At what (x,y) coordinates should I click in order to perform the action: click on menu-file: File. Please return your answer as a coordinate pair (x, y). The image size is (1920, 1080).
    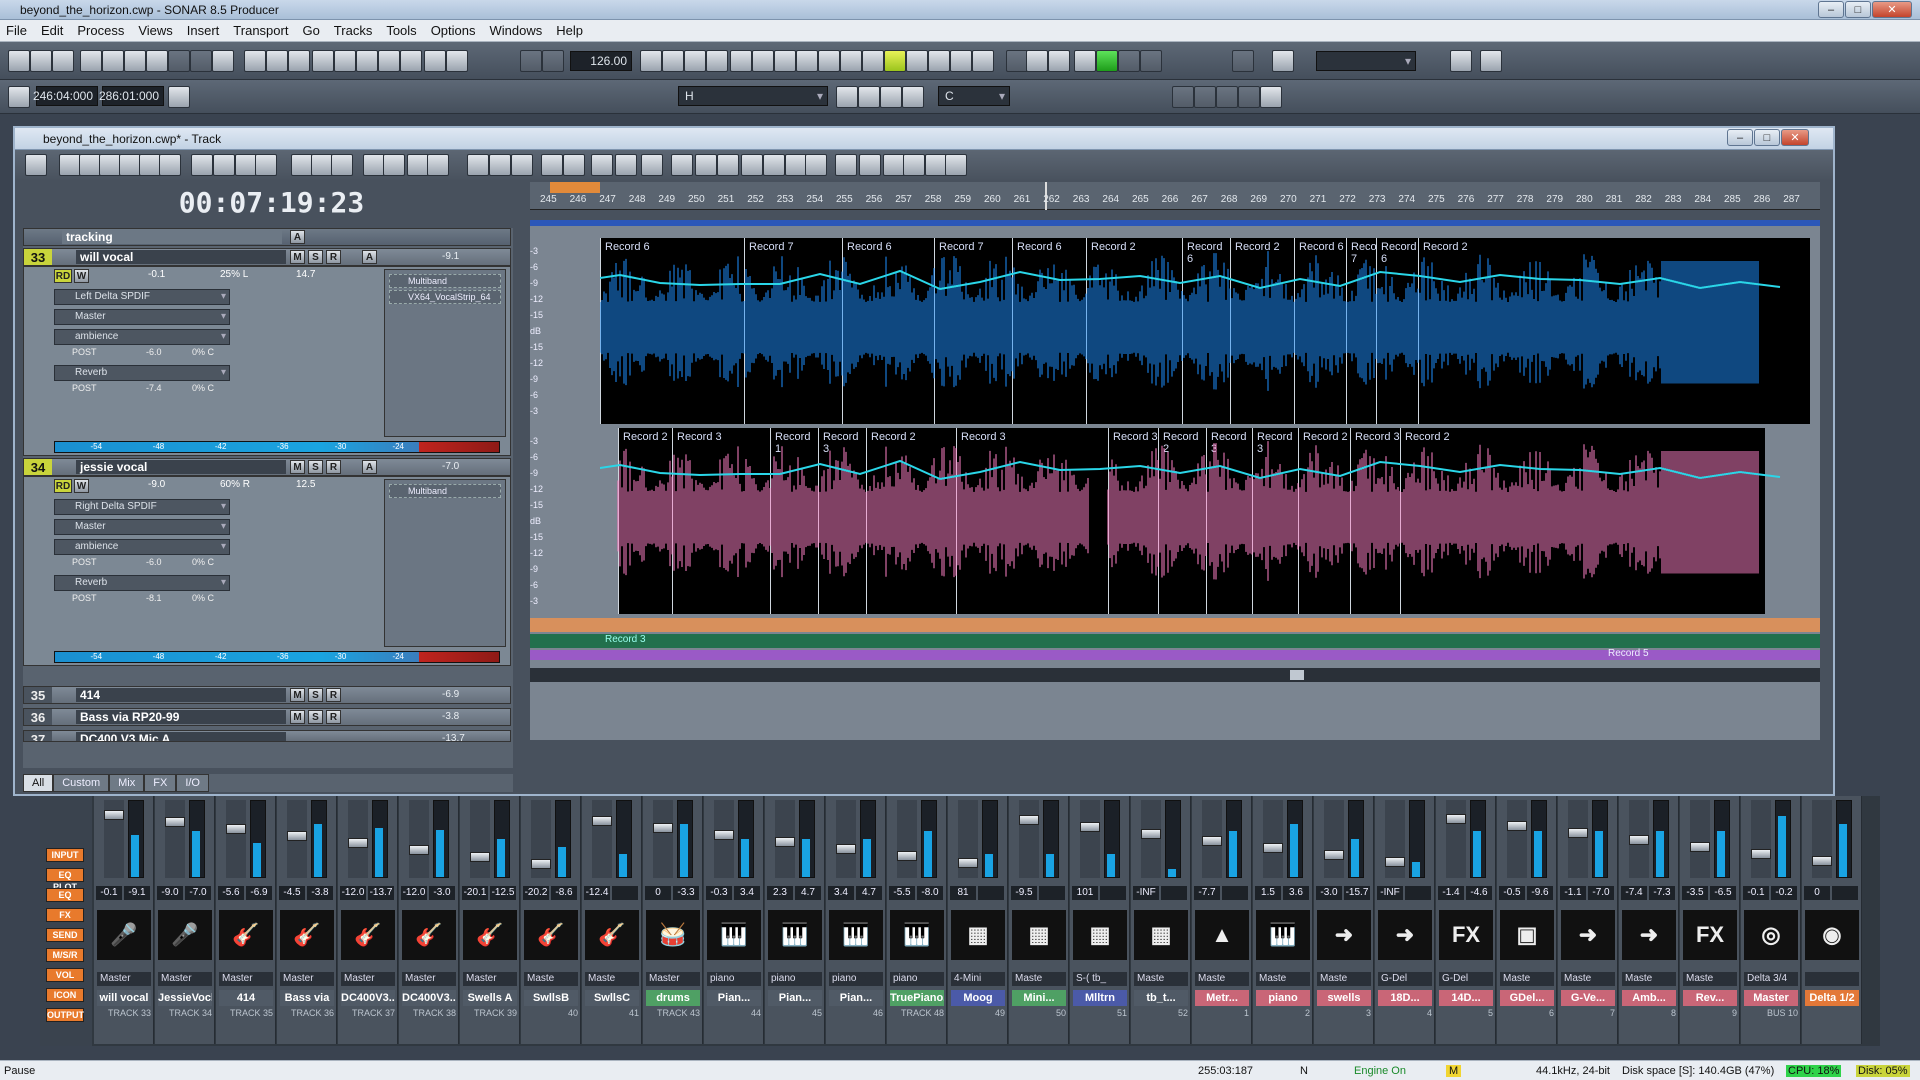
    Looking at the image, I should click on (16, 30).